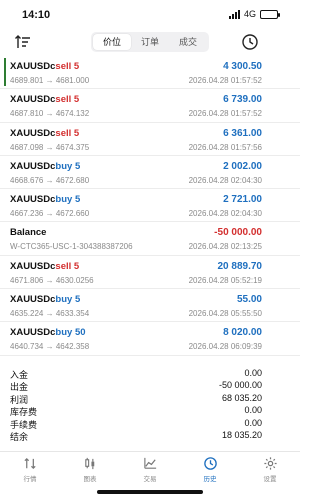  Describe the element at coordinates (242, 133) in the screenshot. I see `deal-profit: 6 361.00` at that location.